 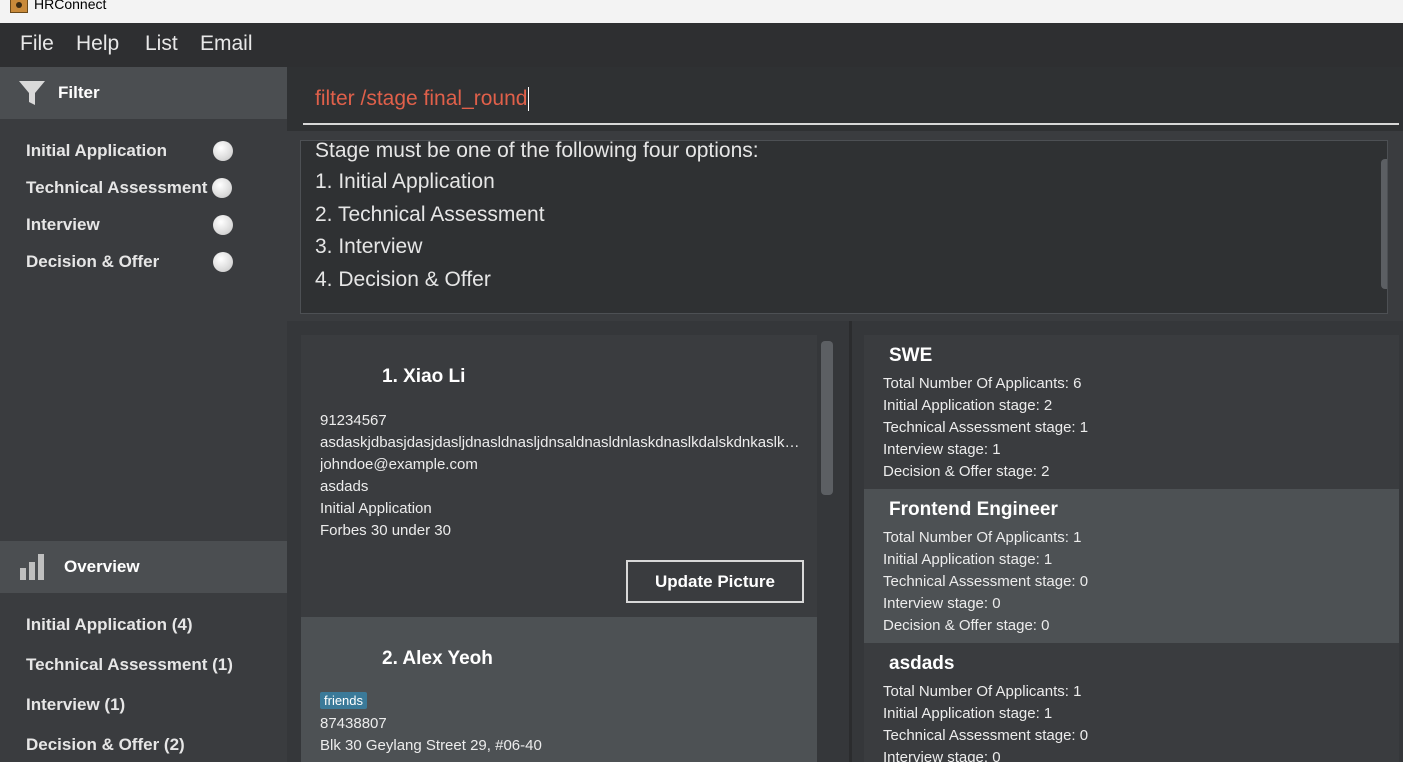 I want to click on filter-header: Filter, so click(x=143, y=93).